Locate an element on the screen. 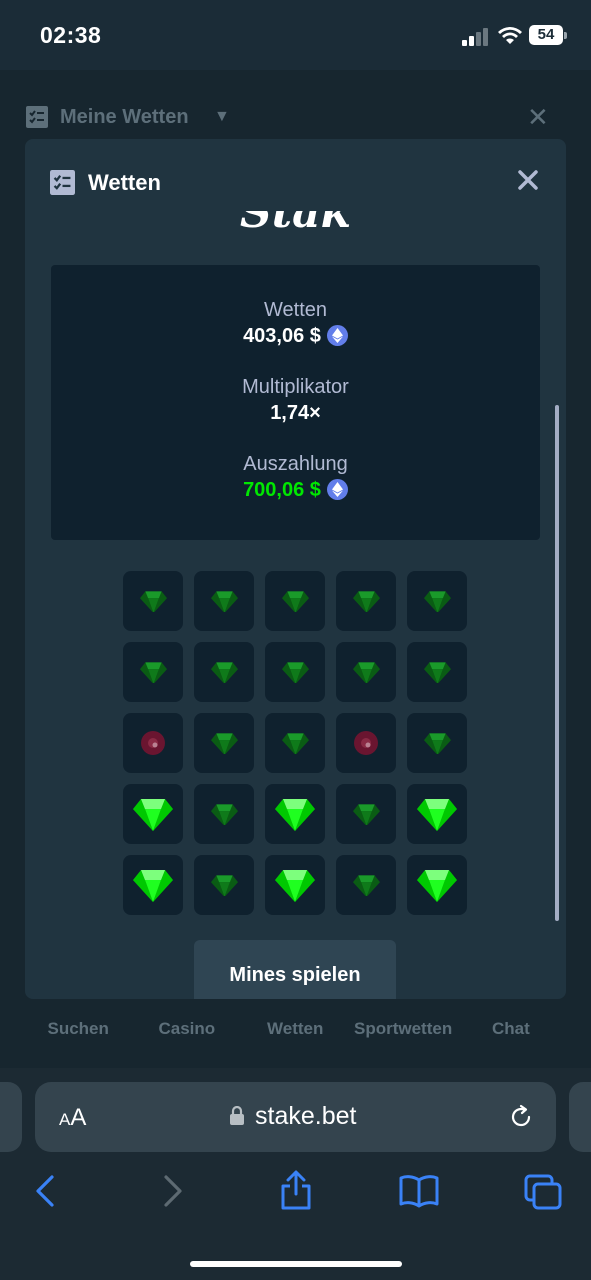  payout-value: 700,06 $ is located at coordinates (282, 490).